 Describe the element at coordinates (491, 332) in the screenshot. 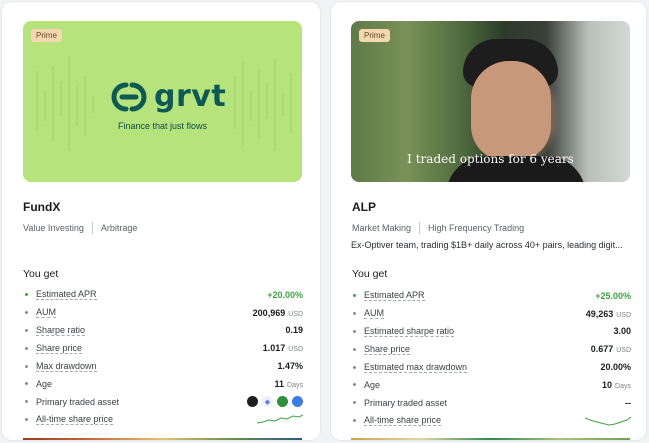

I see `stat-row-sharpe: Estimated sharpe ratio 3.00` at that location.